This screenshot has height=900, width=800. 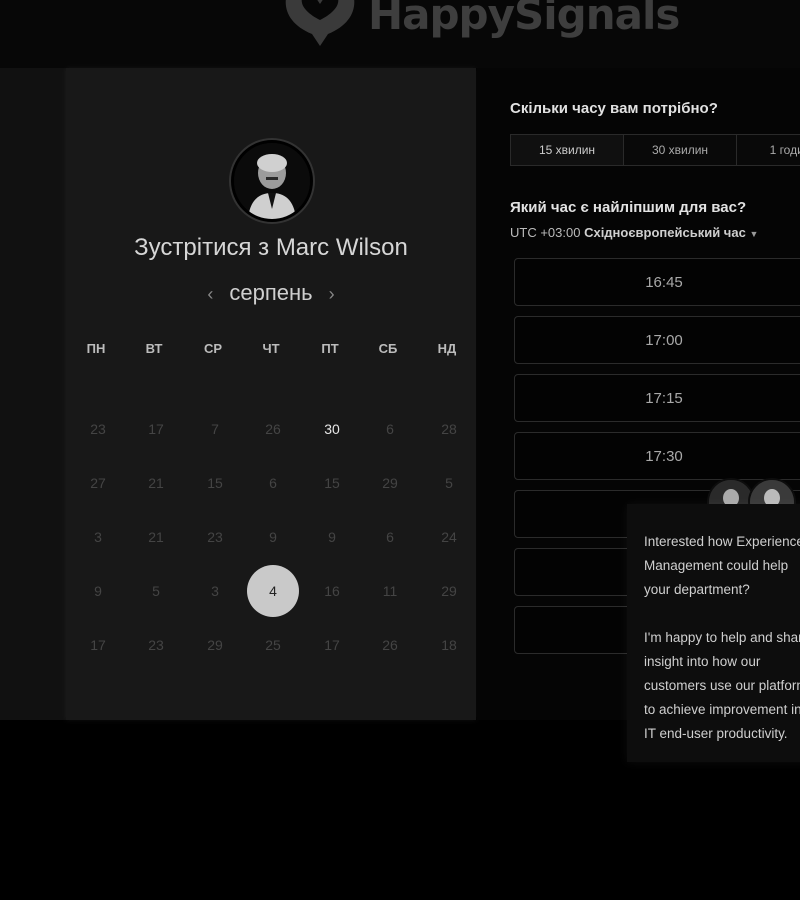 What do you see at coordinates (271, 469) in the screenshot?
I see `calendar-week-row: 27 21 15 6 15 29 5` at bounding box center [271, 469].